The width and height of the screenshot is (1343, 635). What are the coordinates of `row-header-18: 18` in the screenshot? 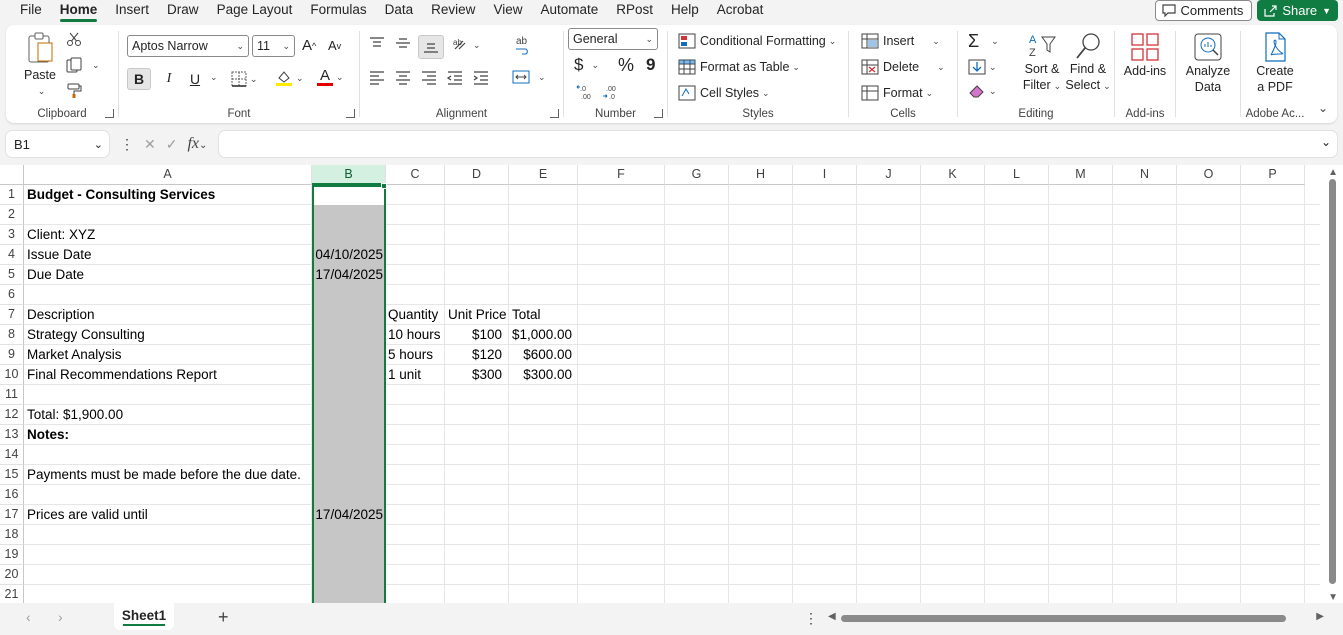 It's located at (12, 535).